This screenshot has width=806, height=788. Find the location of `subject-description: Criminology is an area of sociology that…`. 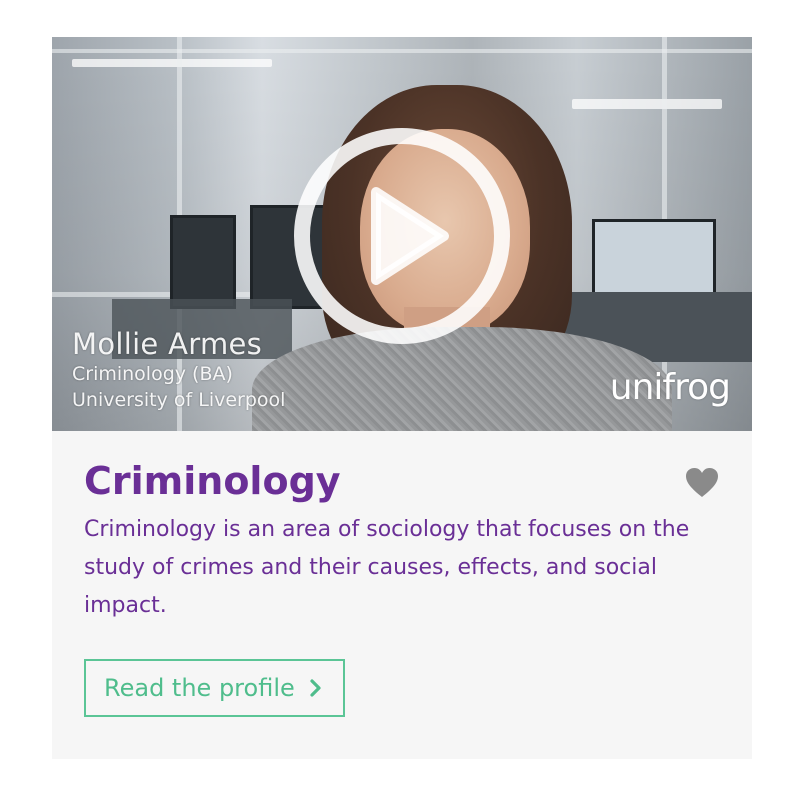

subject-description: Criminology is an area of sociology that… is located at coordinates (387, 567).